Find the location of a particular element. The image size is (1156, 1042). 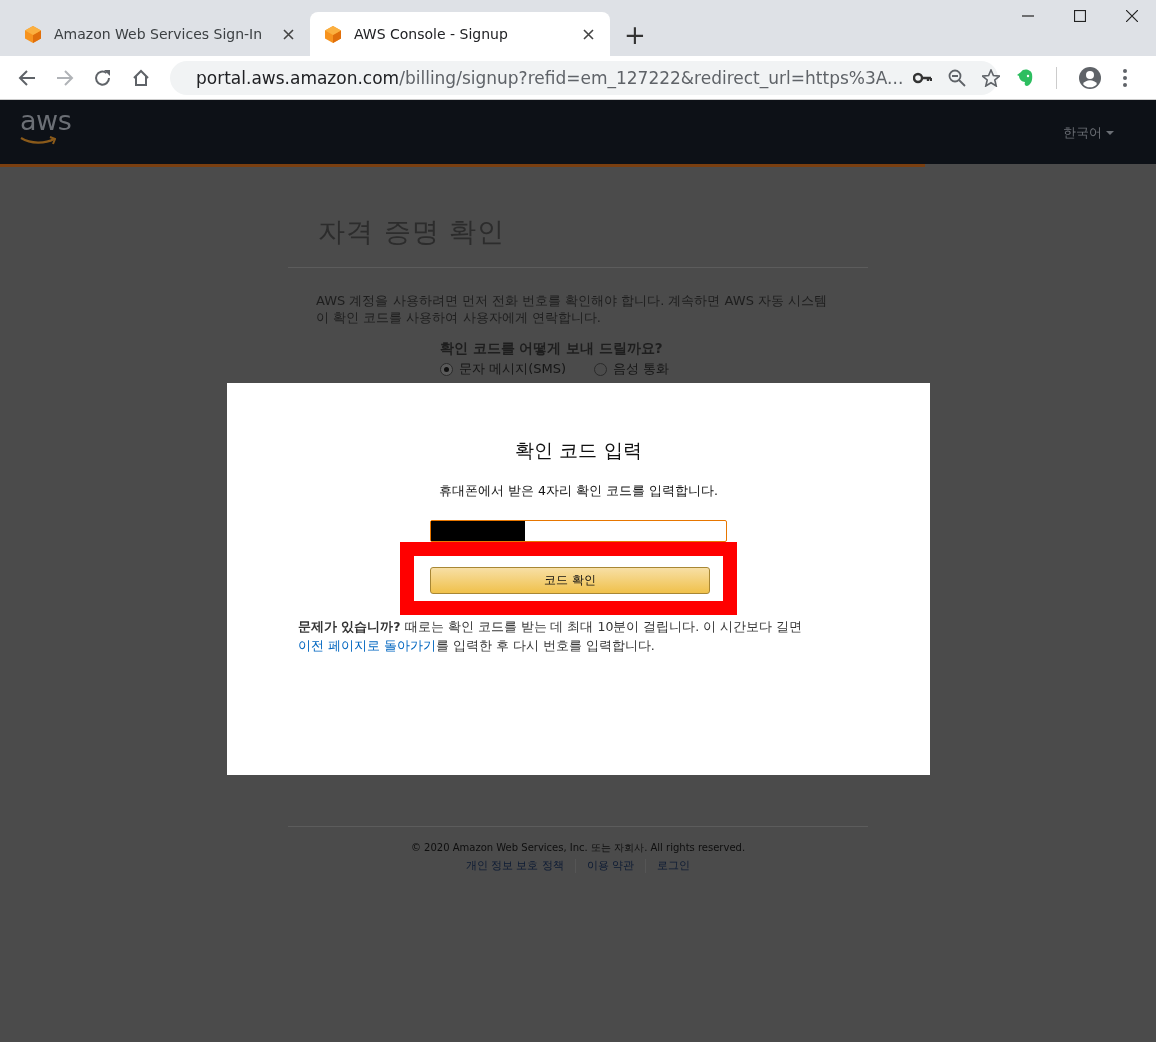

browser-tab: AWS Console - Signup is located at coordinates (460, 34).